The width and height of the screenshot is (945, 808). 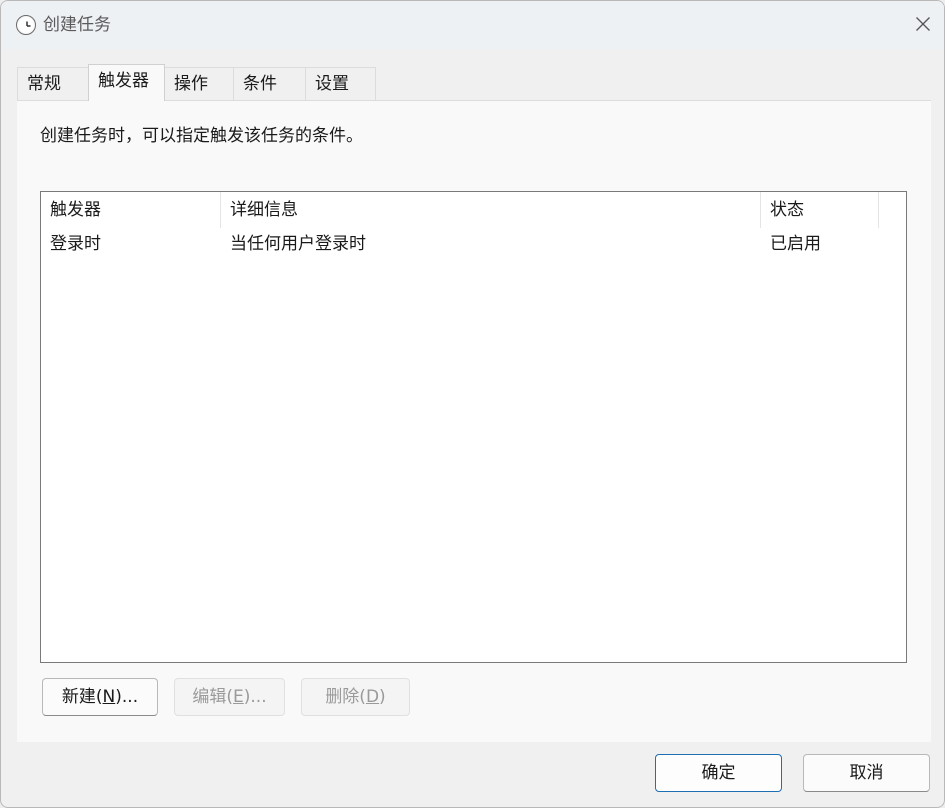 What do you see at coordinates (131, 210) in the screenshot?
I see `column-header-trigger: 触发器` at bounding box center [131, 210].